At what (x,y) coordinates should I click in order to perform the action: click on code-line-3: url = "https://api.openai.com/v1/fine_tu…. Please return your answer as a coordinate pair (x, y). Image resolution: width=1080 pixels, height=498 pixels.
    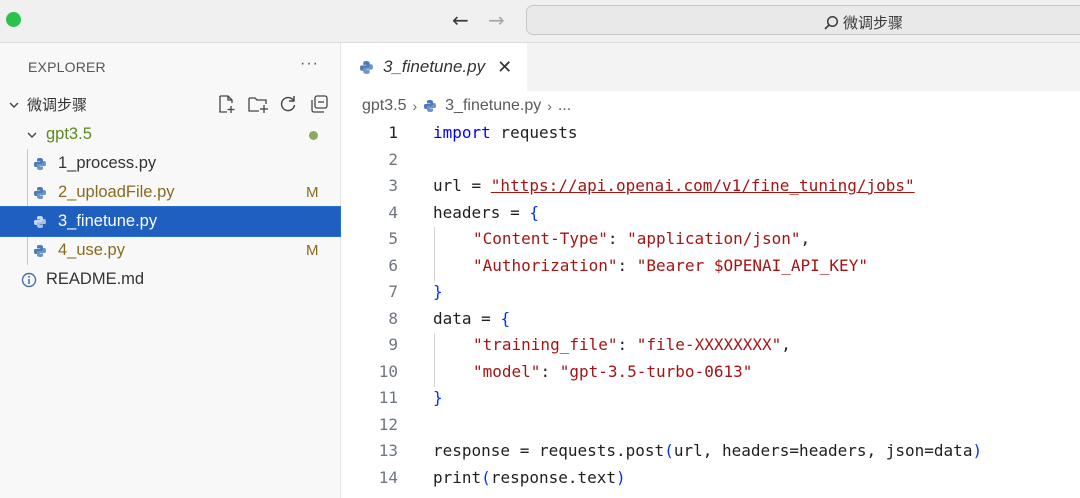
    Looking at the image, I should click on (674, 185).